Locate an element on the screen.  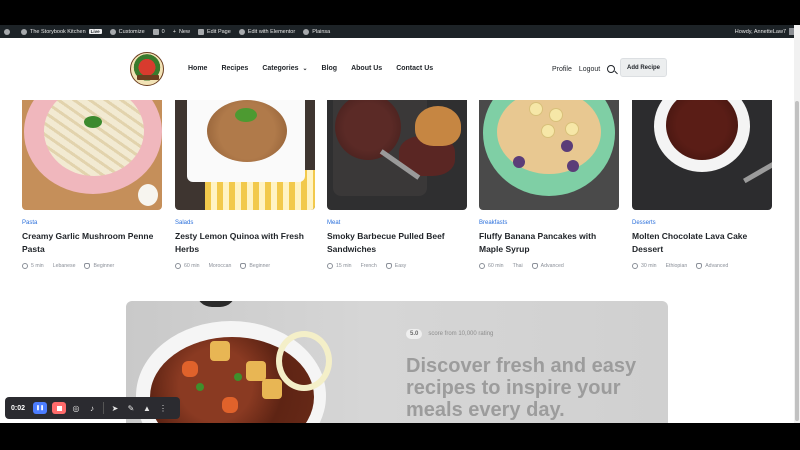
hero-rating: 5.0 score from 10,000 rating is located at coordinates (449, 334).